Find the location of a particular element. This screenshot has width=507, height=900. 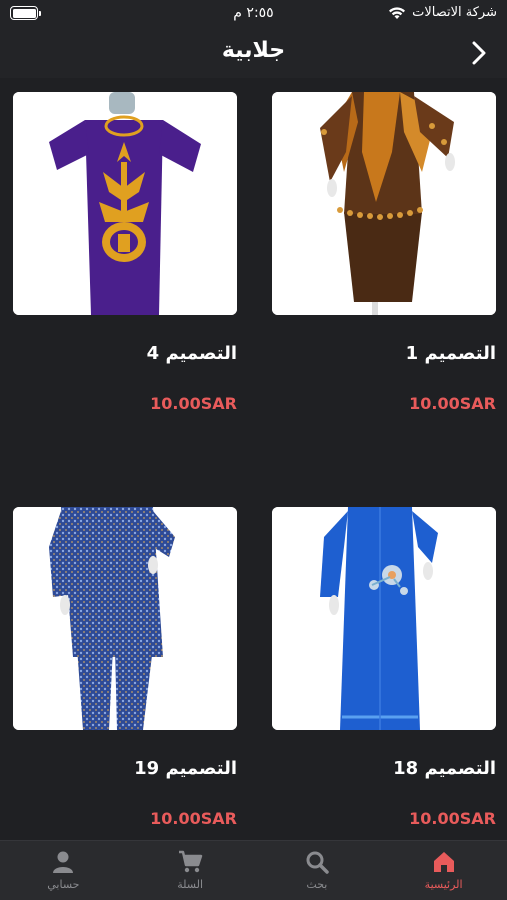

tab-bar: الرئيسية بحث السلة حسابي is located at coordinates (253, 870).